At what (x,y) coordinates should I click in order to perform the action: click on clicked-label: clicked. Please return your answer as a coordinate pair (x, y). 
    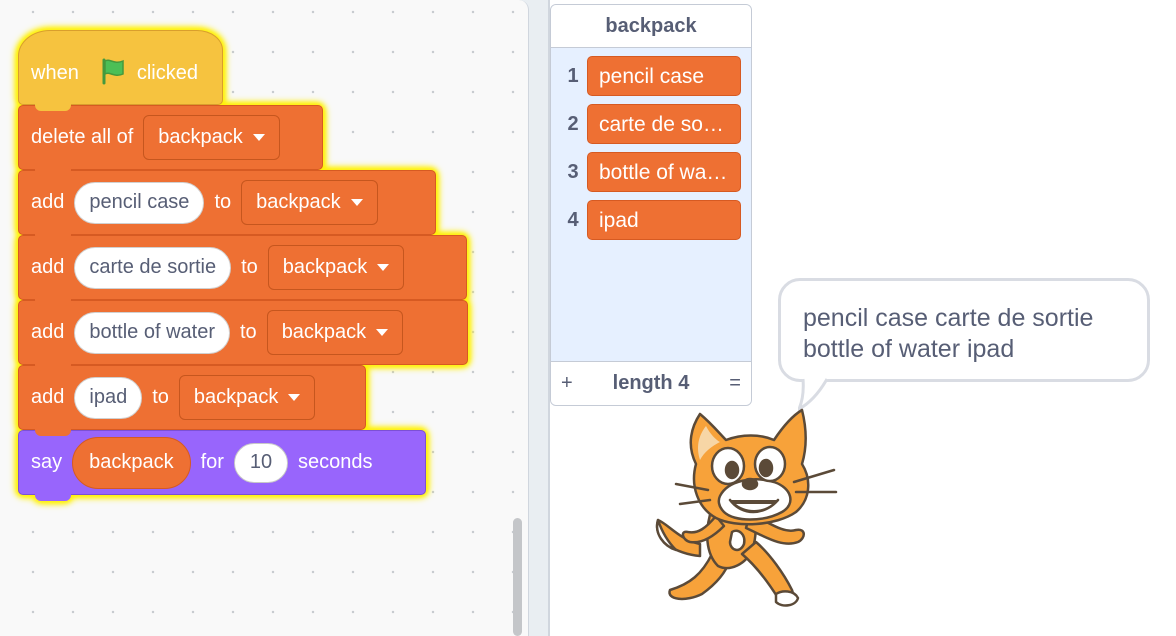
    Looking at the image, I should click on (167, 73).